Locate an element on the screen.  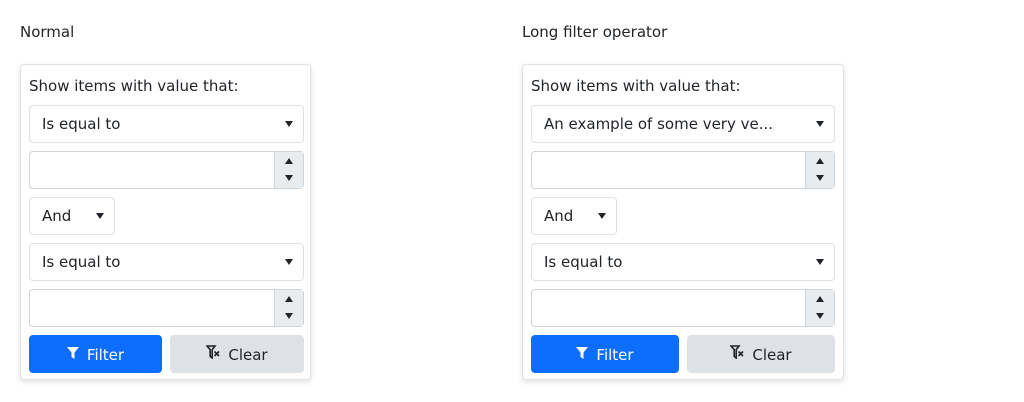
first-operator-value: Is equal to is located at coordinates (81, 124).